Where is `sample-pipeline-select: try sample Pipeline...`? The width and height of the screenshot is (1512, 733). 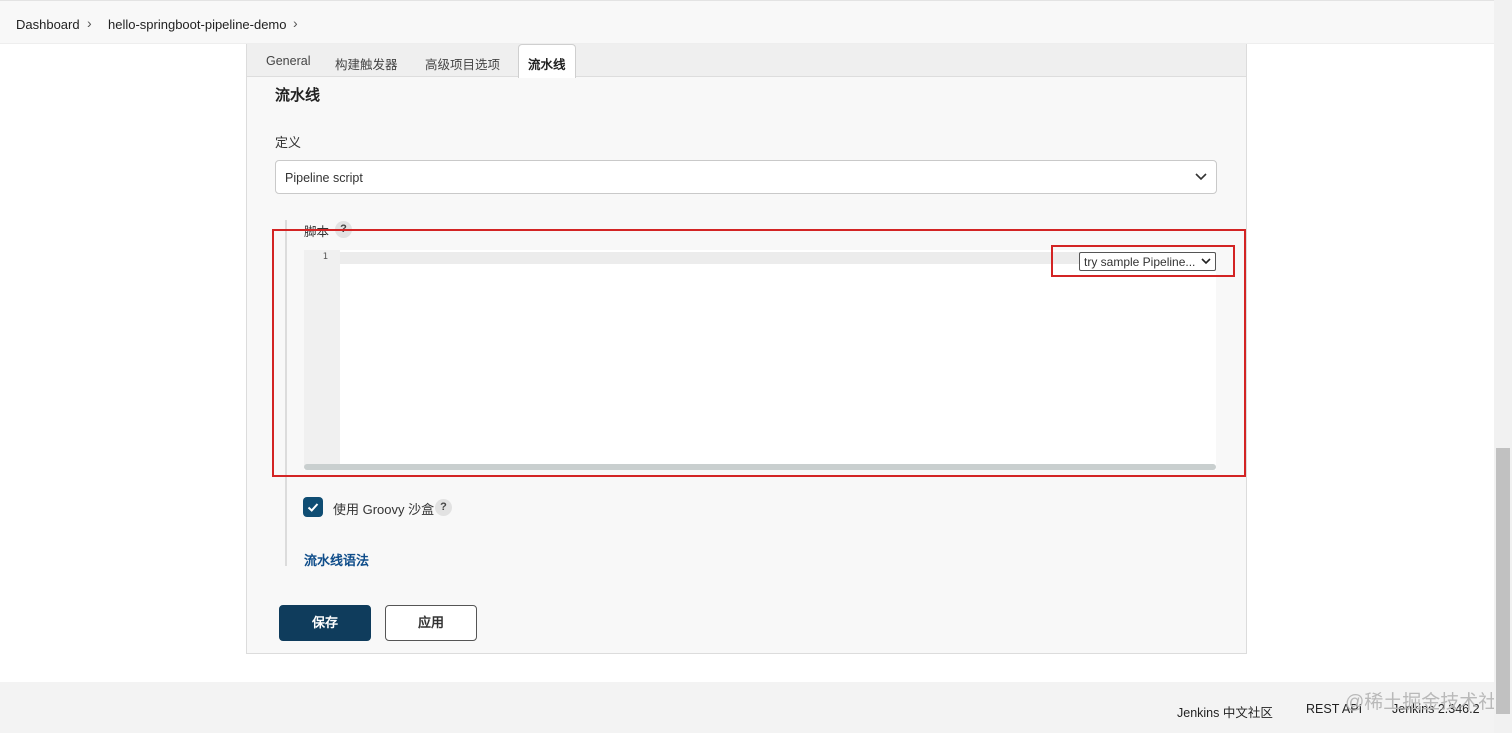 sample-pipeline-select: try sample Pipeline... is located at coordinates (1147, 261).